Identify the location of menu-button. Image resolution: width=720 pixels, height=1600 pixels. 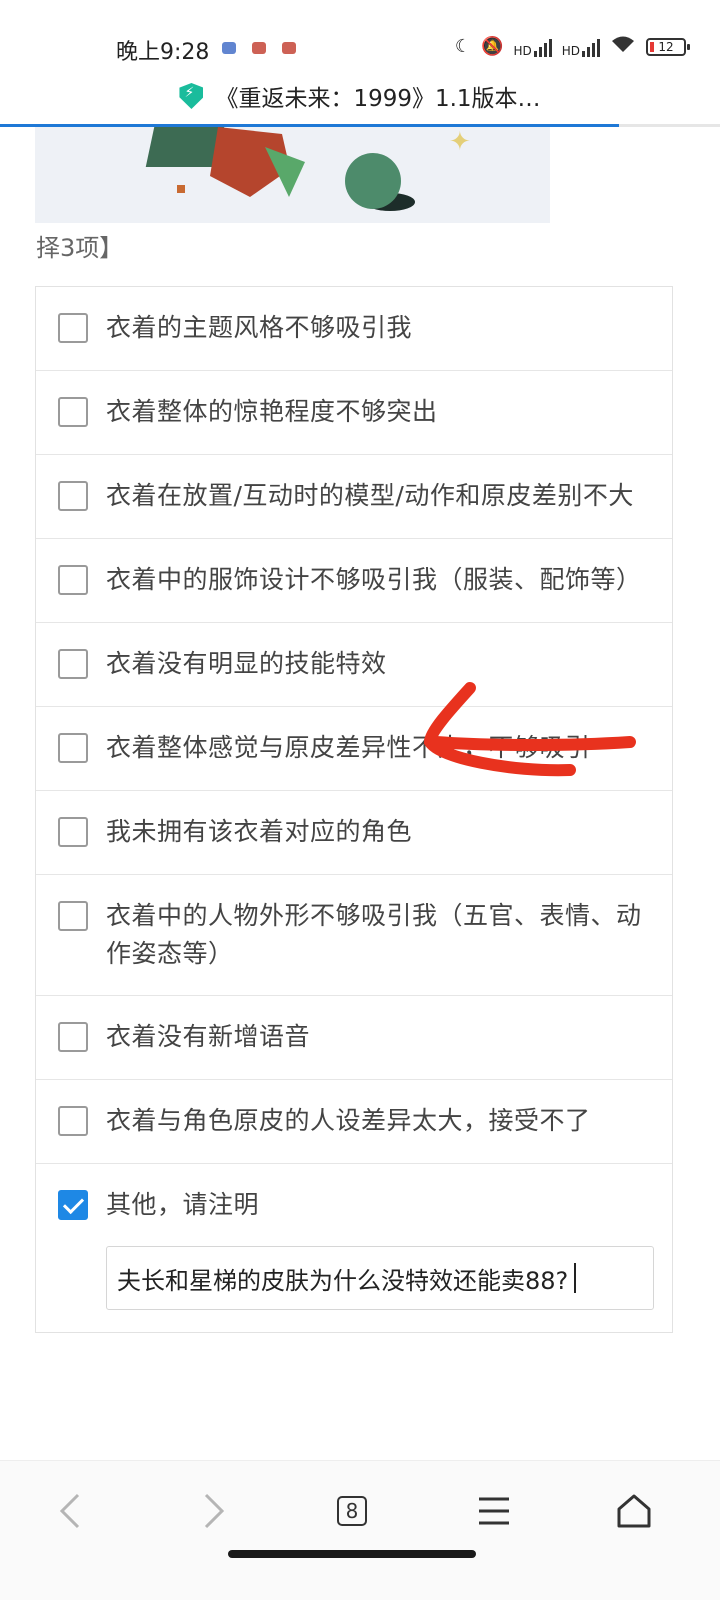
(494, 1511).